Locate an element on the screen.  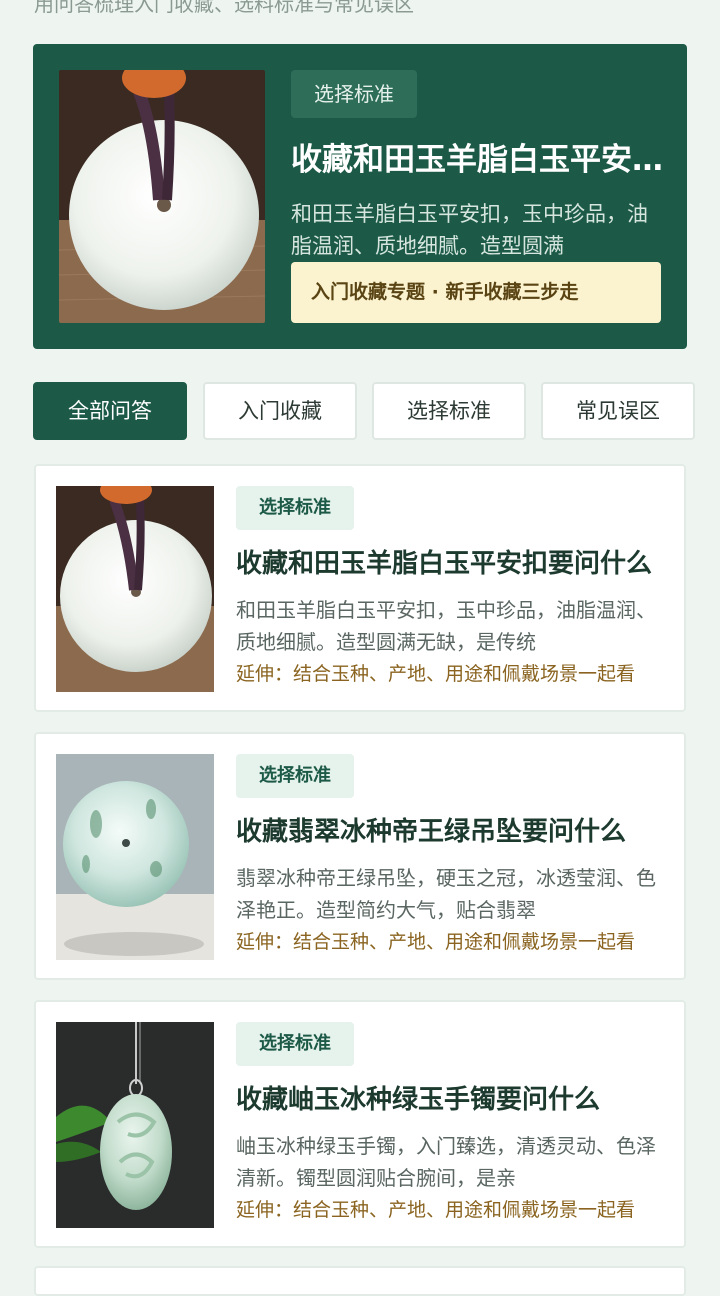
category-tabs: 全部问答 入门收藏 选择标准 常见误区 is located at coordinates (364, 411).